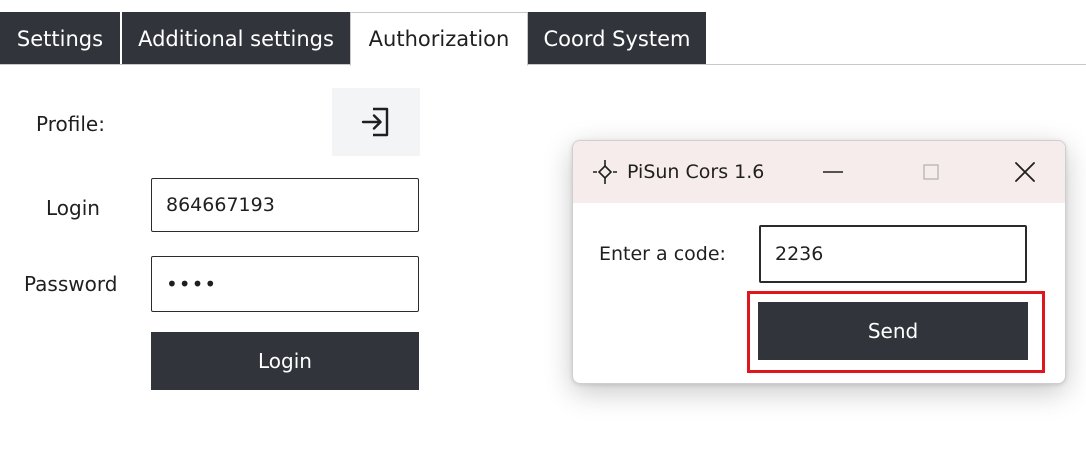  I want to click on minimize-button, so click(833, 172).